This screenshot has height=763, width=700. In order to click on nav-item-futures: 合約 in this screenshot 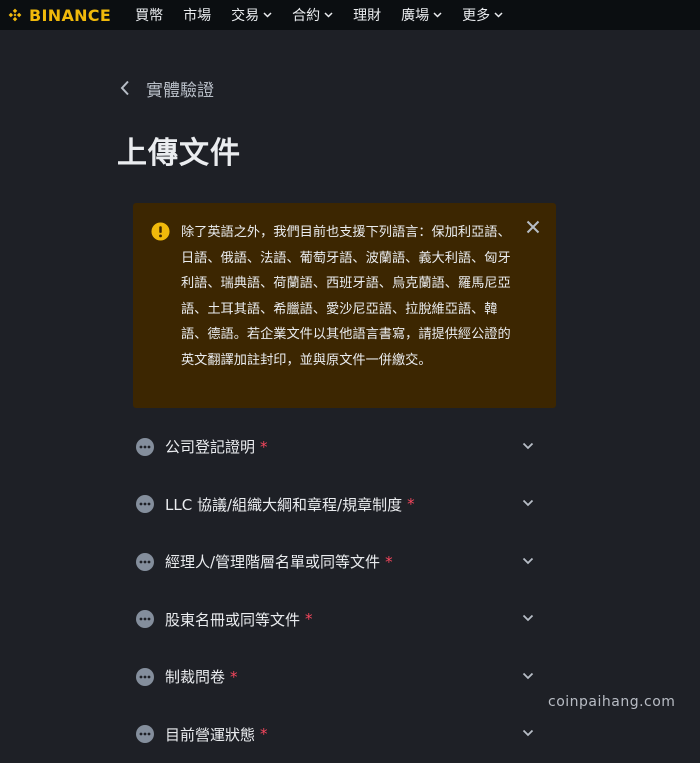, I will do `click(312, 15)`.